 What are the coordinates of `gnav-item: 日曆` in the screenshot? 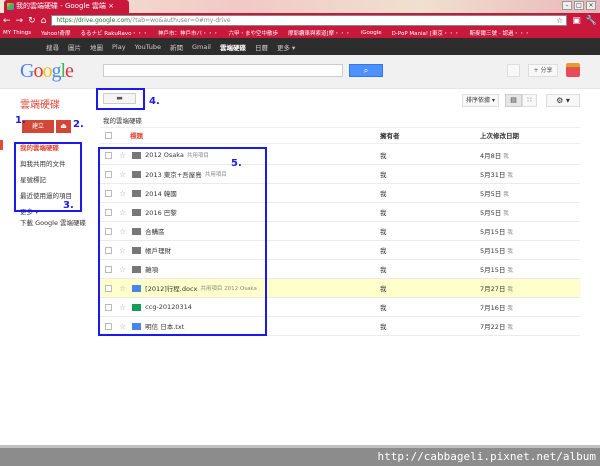 It's located at (261, 47).